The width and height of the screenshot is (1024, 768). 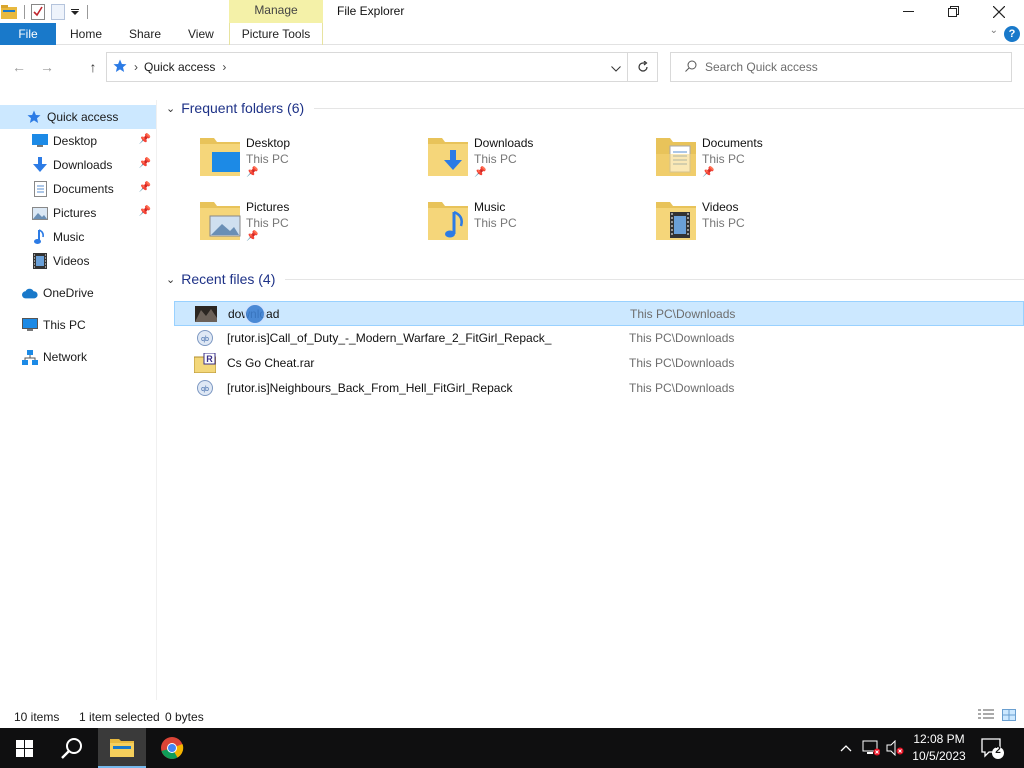 I want to click on notification-count-badge: 2, so click(x=998, y=750).